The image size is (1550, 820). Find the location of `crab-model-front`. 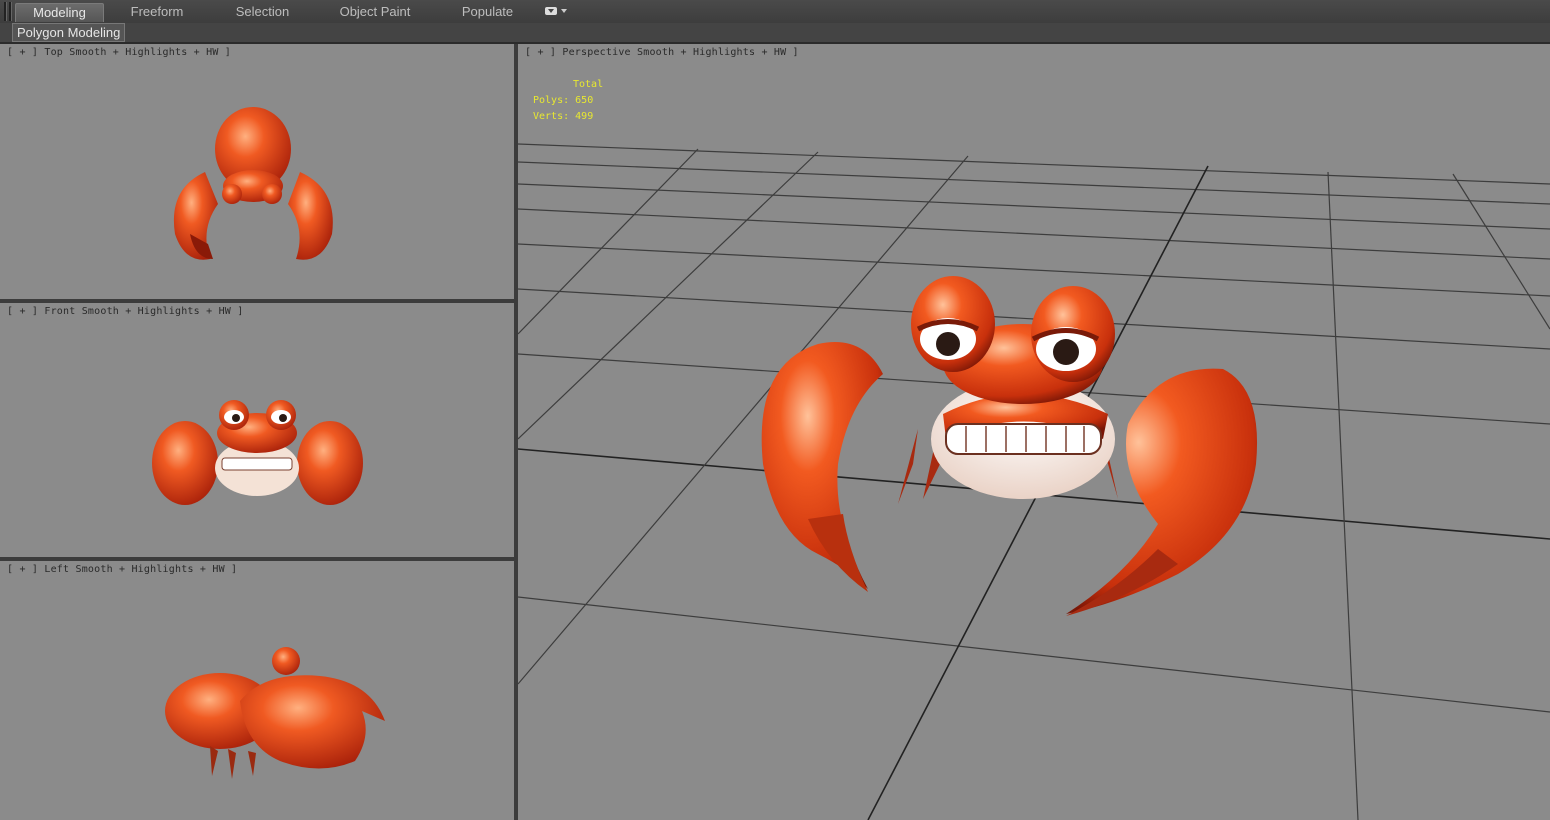

crab-model-front is located at coordinates (257, 430).